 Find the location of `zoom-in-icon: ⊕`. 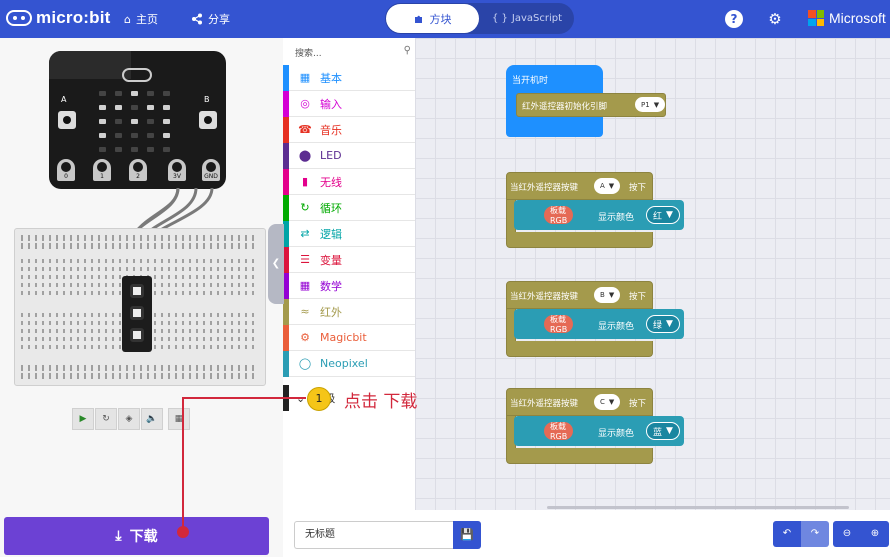

zoom-in-icon: ⊕ is located at coordinates (875, 534).